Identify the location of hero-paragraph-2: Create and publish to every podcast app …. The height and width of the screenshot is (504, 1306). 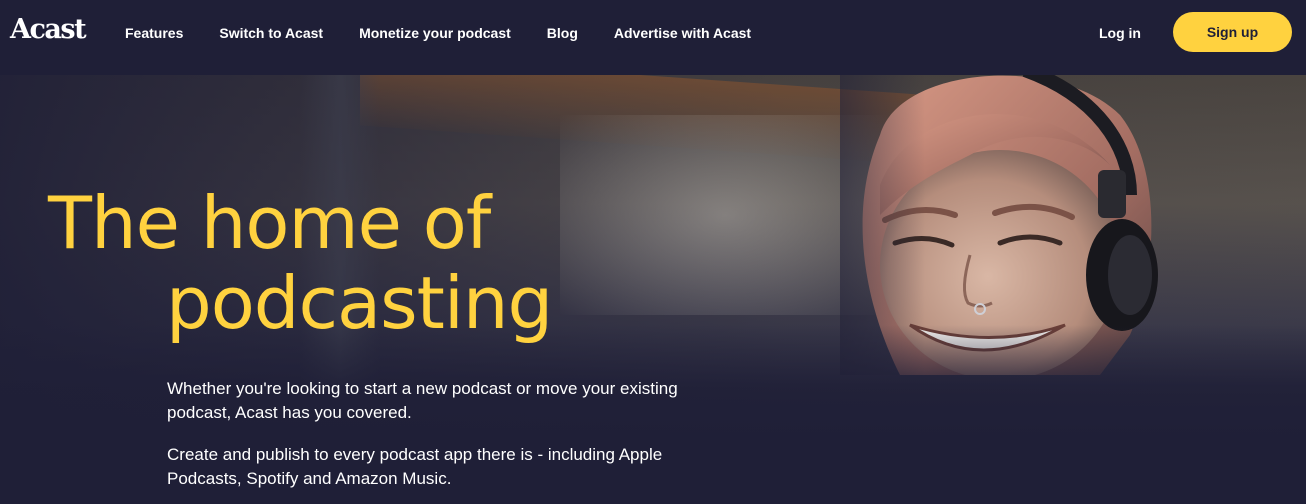
(415, 466).